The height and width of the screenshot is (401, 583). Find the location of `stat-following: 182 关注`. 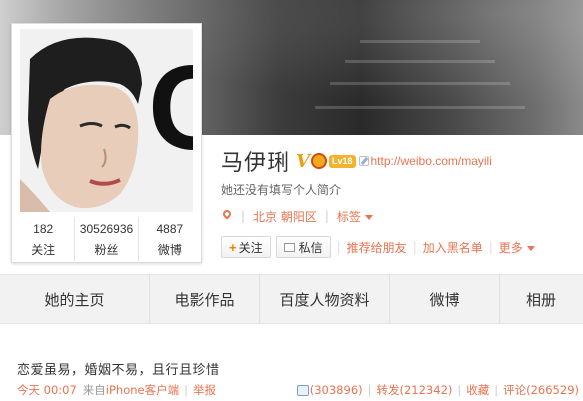

stat-following: 182 关注 is located at coordinates (44, 239).